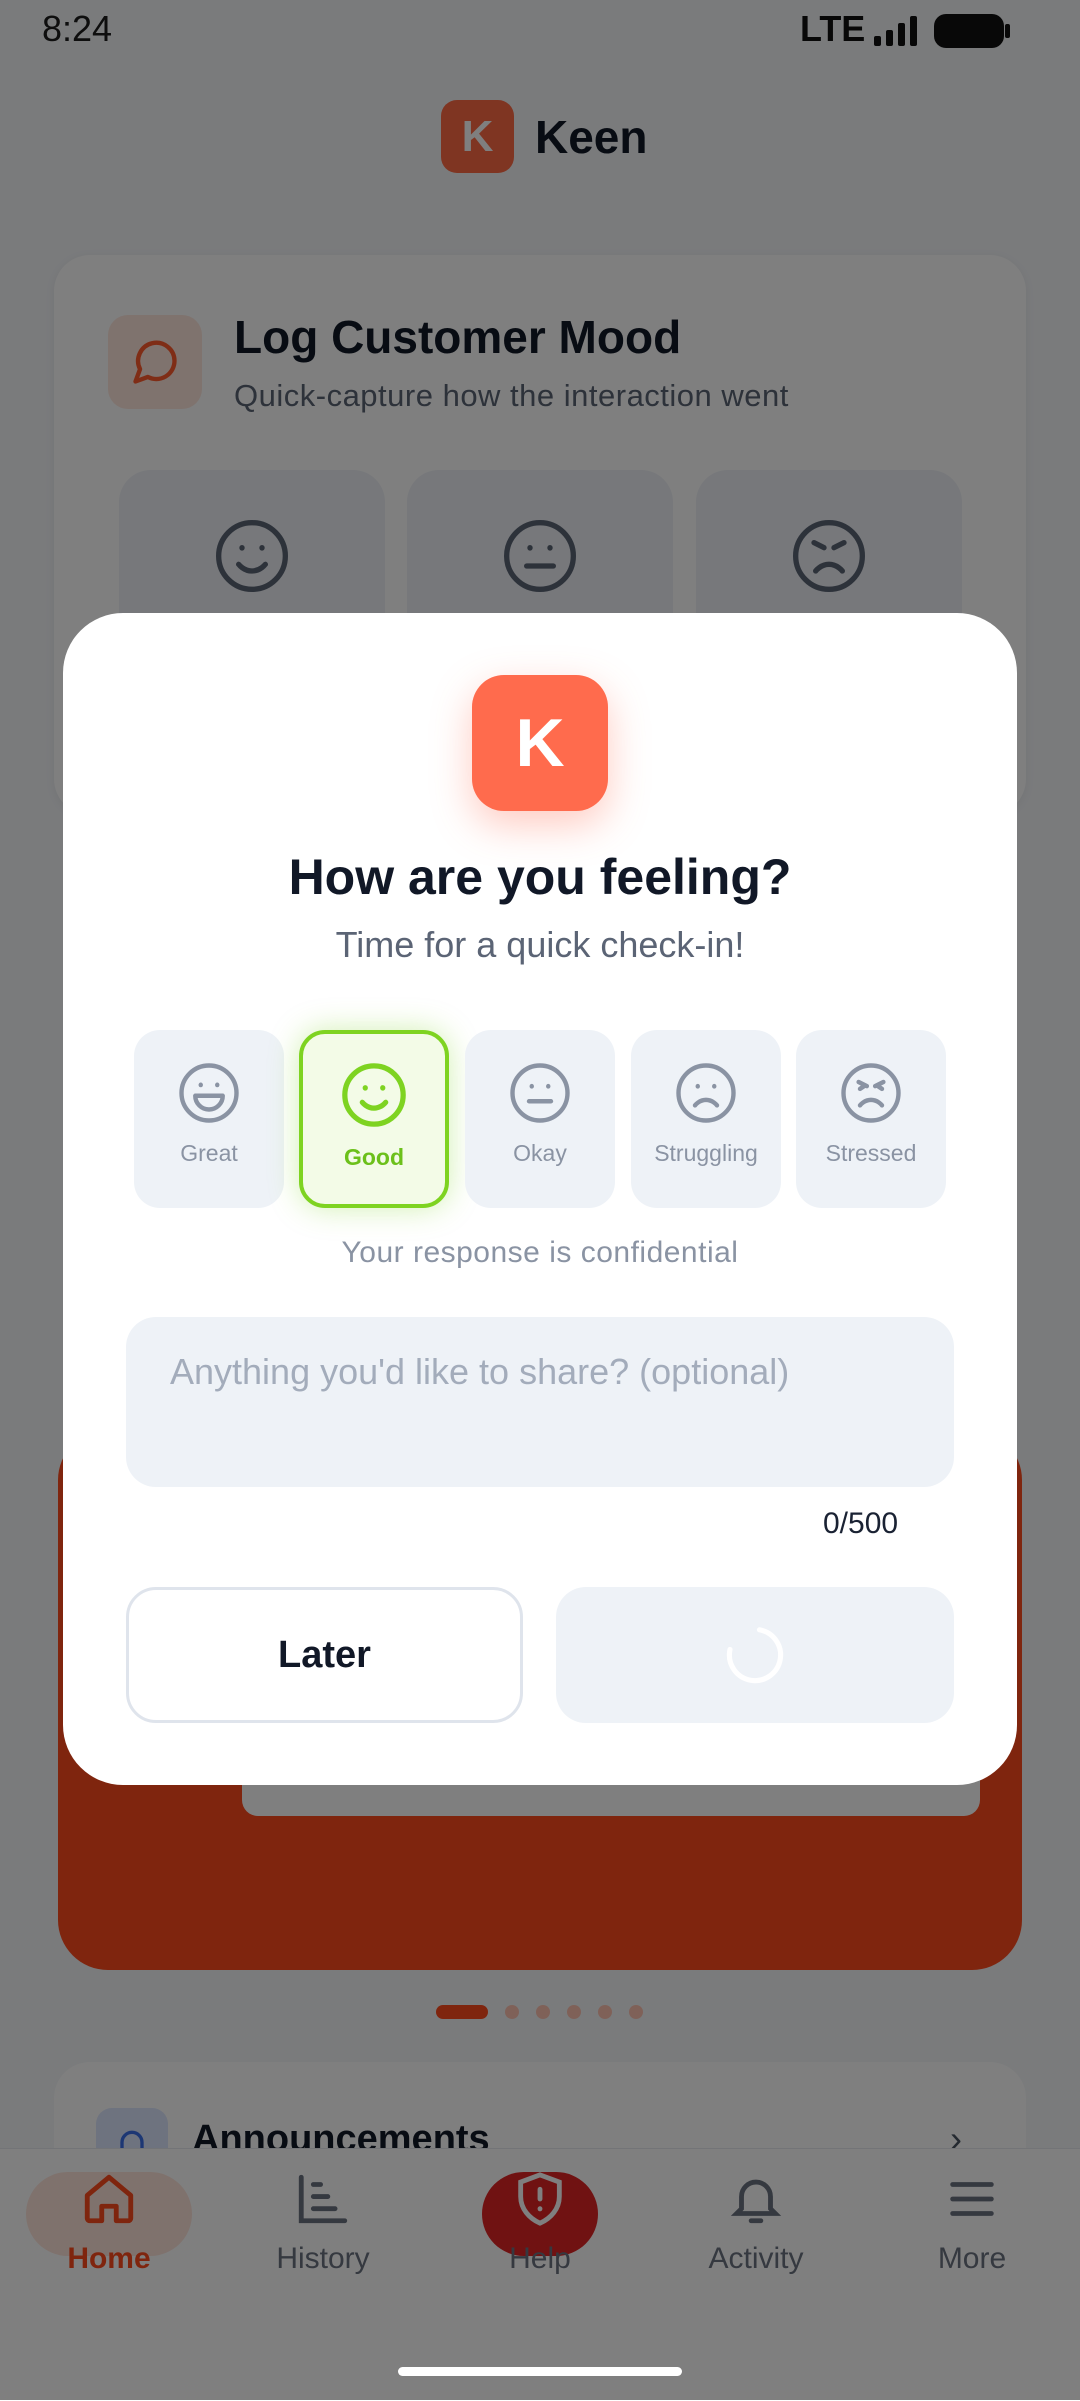 The width and height of the screenshot is (1080, 2401). What do you see at coordinates (706, 1093) in the screenshot?
I see `frown-icon` at bounding box center [706, 1093].